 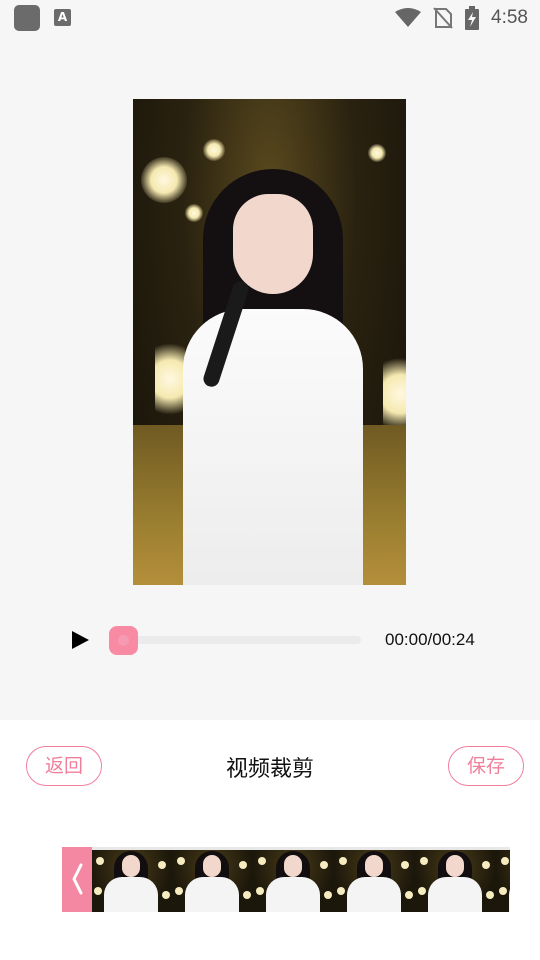 What do you see at coordinates (273, 447) in the screenshot?
I see `singer-outfit` at bounding box center [273, 447].